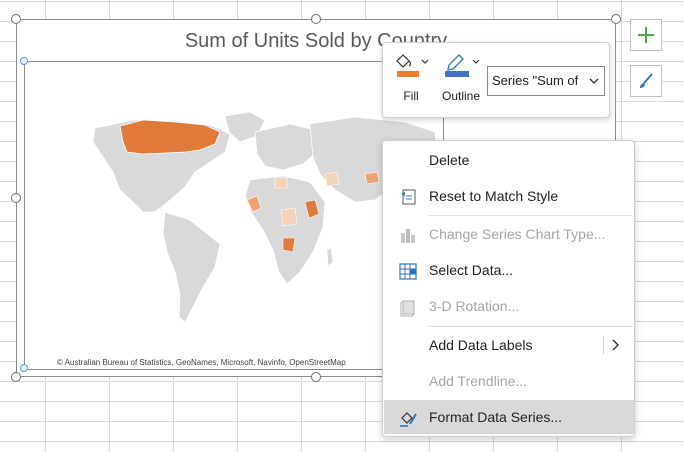 Image resolution: width=684 pixels, height=452 pixels. What do you see at coordinates (408, 197) in the screenshot?
I see `reset-style-icon` at bounding box center [408, 197].